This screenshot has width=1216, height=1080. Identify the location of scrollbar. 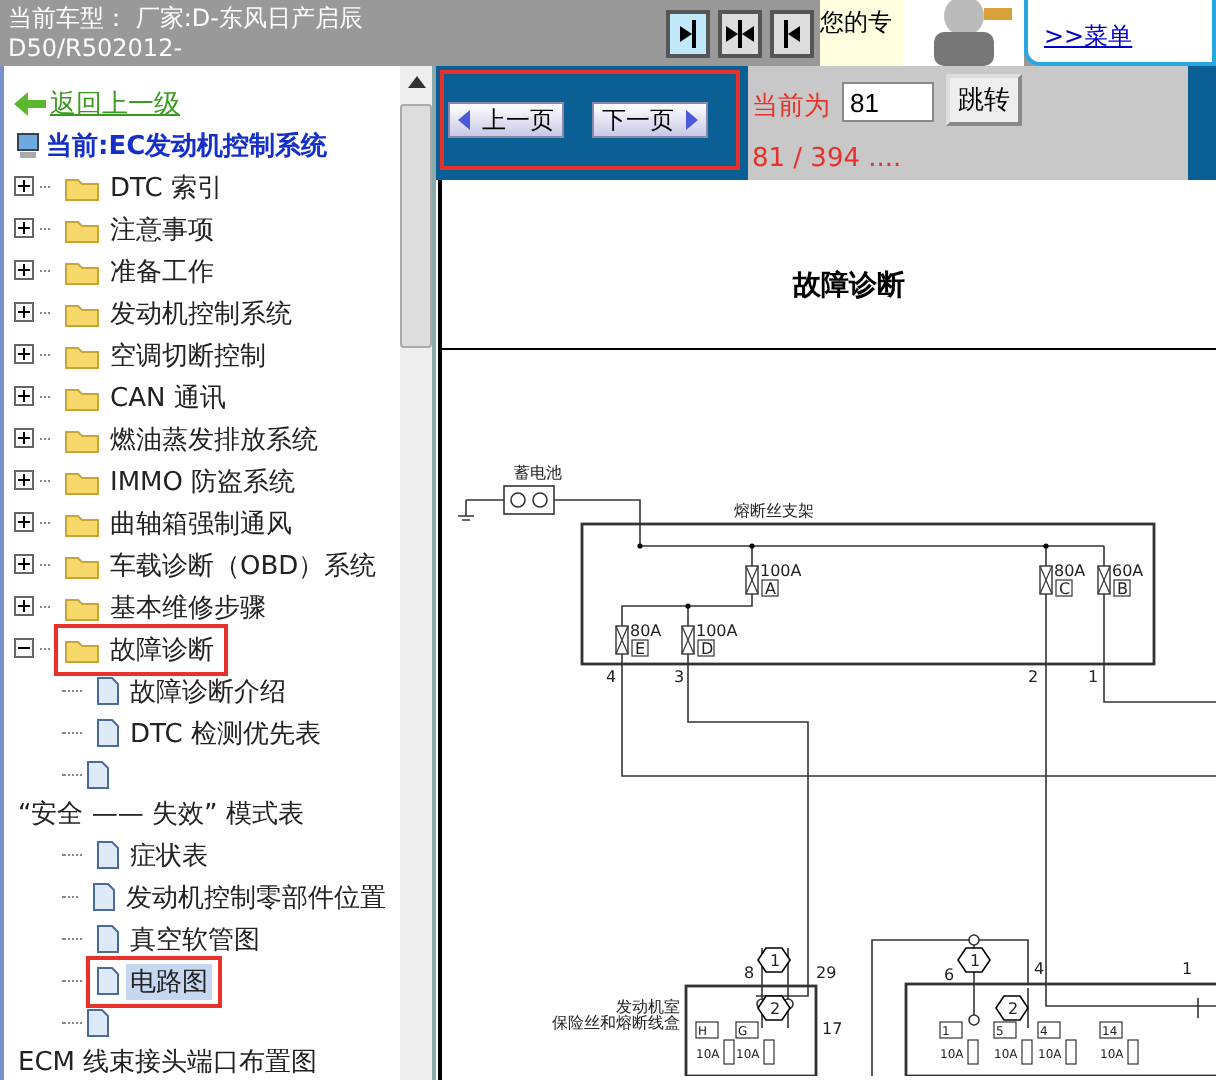
(416, 573).